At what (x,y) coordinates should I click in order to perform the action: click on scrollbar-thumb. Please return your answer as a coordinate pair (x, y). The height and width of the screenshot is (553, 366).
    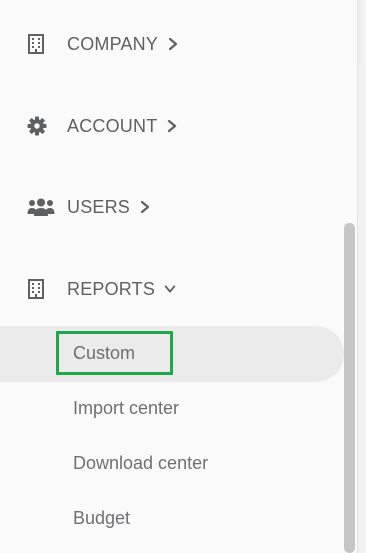
    Looking at the image, I should click on (349, 388).